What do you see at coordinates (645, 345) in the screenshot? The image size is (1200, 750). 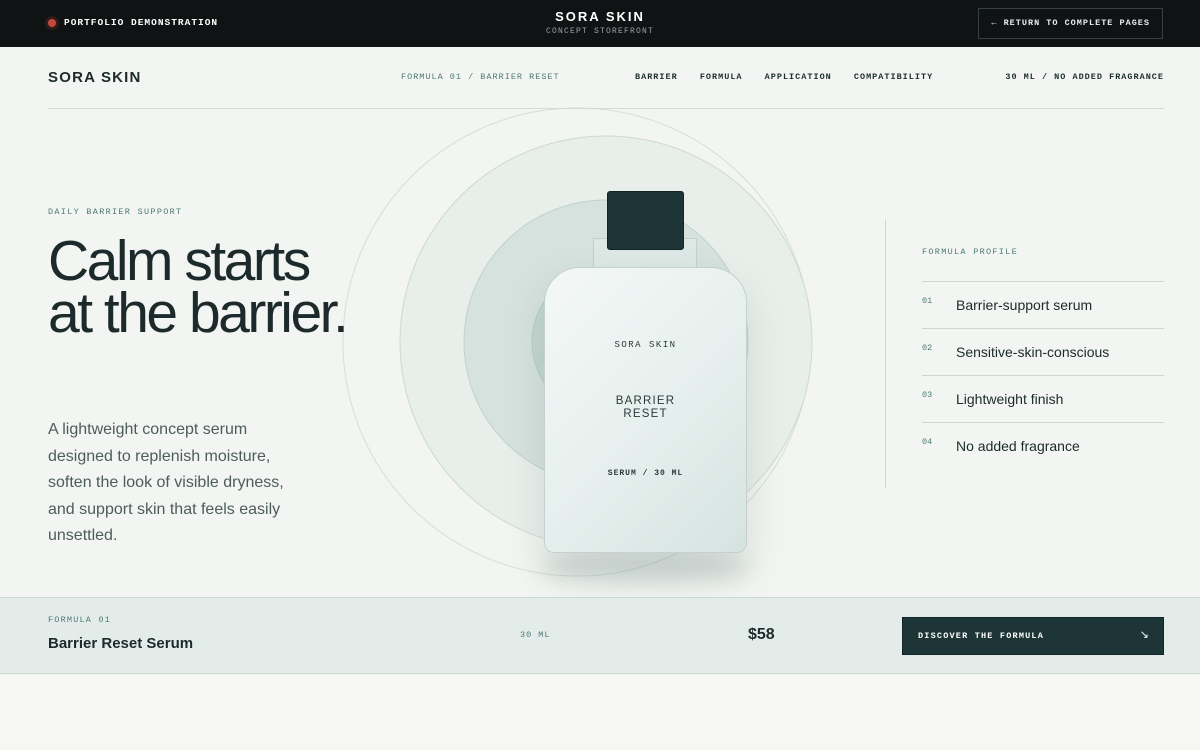 I see `bottle-brand: SORA SKIN` at bounding box center [645, 345].